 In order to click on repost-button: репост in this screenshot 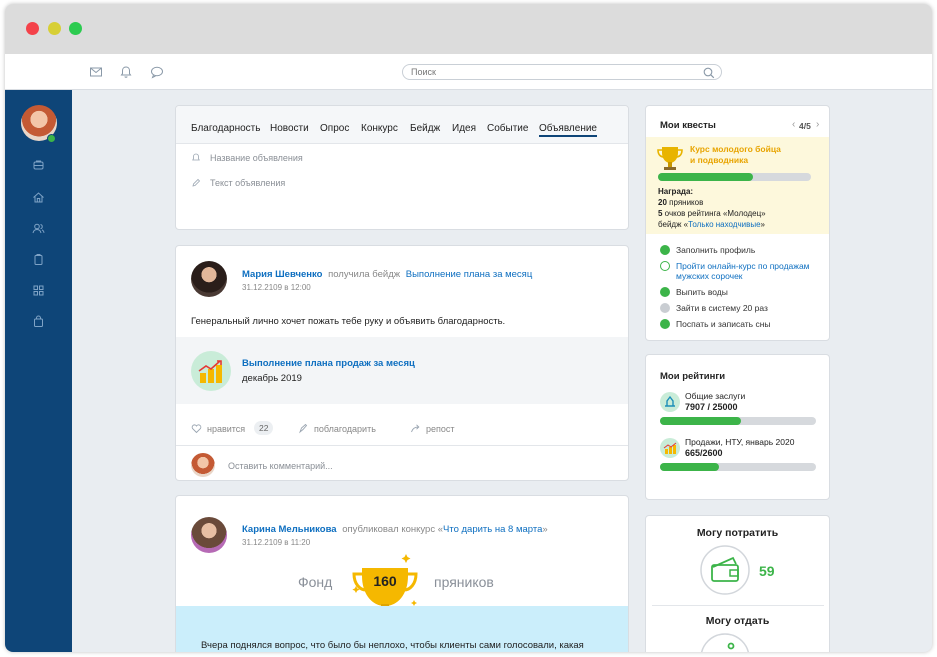, I will do `click(440, 429)`.